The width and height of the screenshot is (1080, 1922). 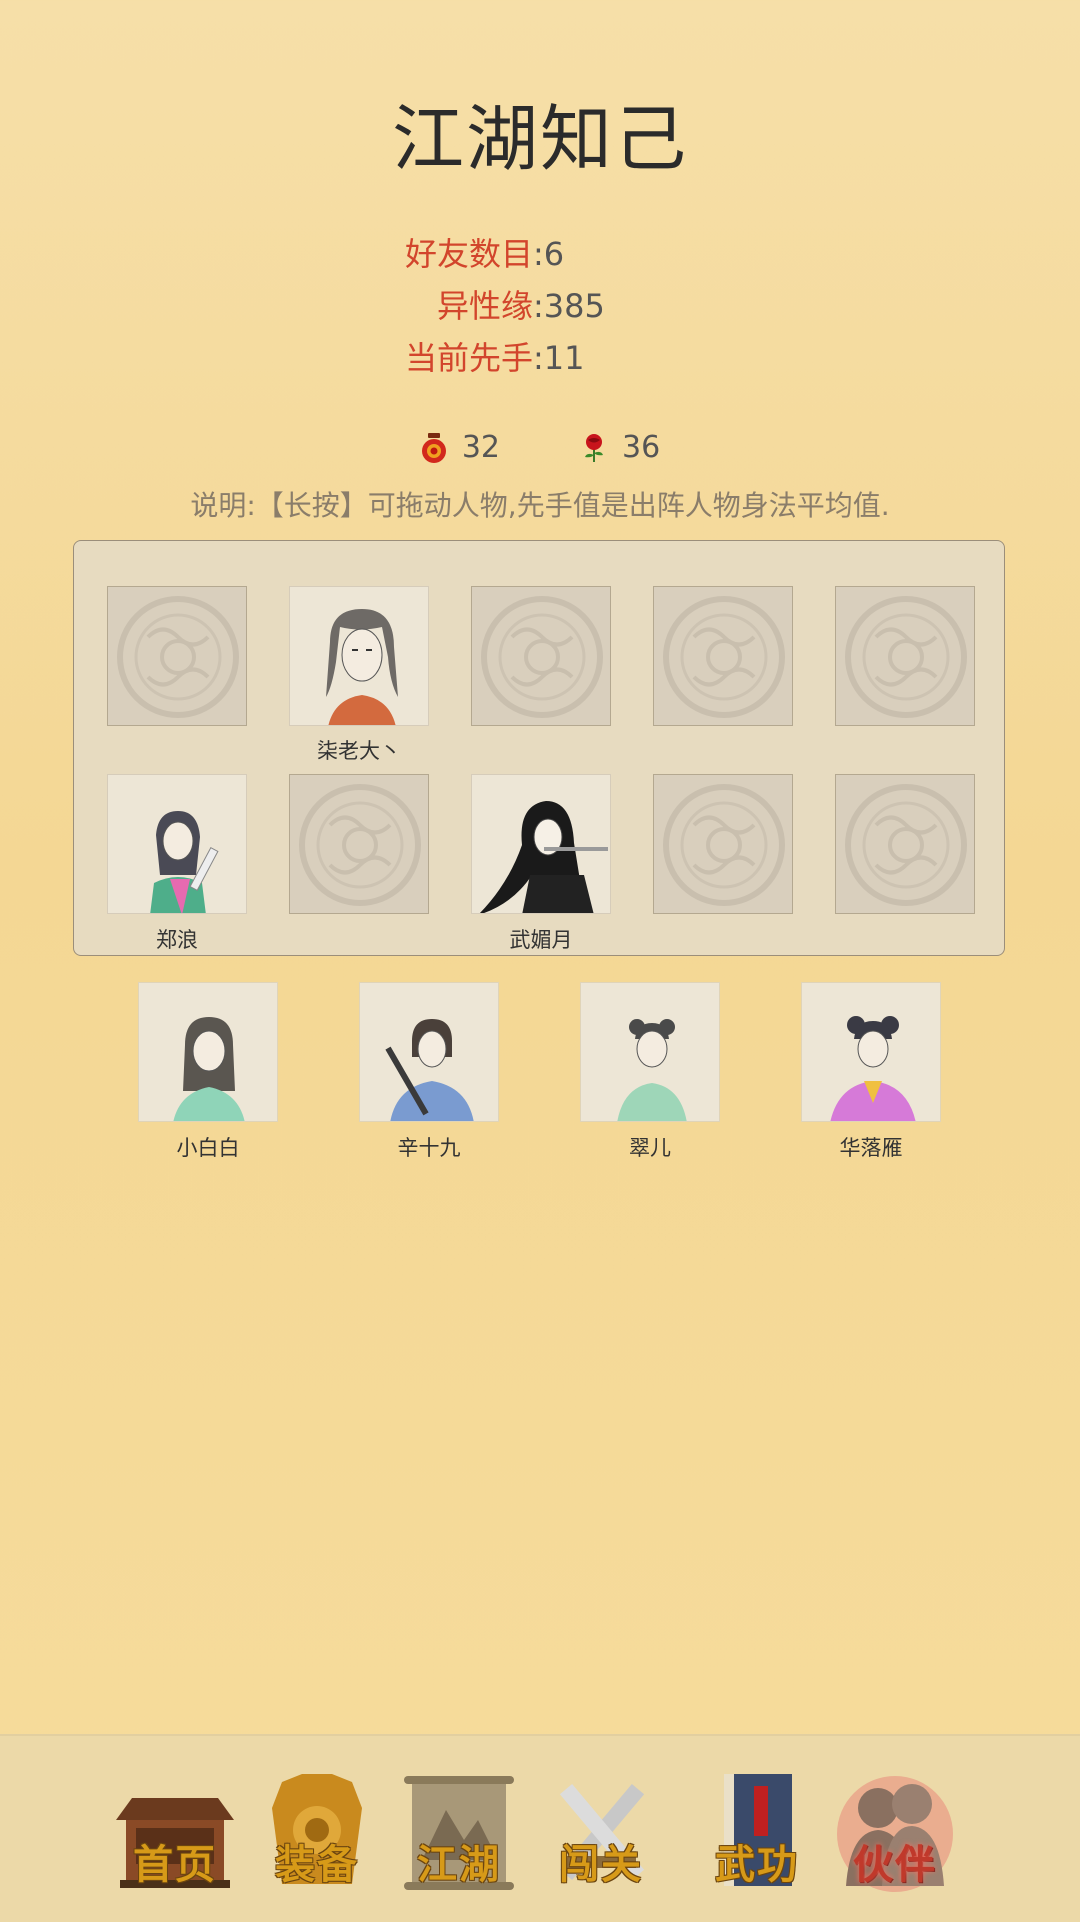 What do you see at coordinates (895, 1864) in the screenshot?
I see `nav-label: 伙伴` at bounding box center [895, 1864].